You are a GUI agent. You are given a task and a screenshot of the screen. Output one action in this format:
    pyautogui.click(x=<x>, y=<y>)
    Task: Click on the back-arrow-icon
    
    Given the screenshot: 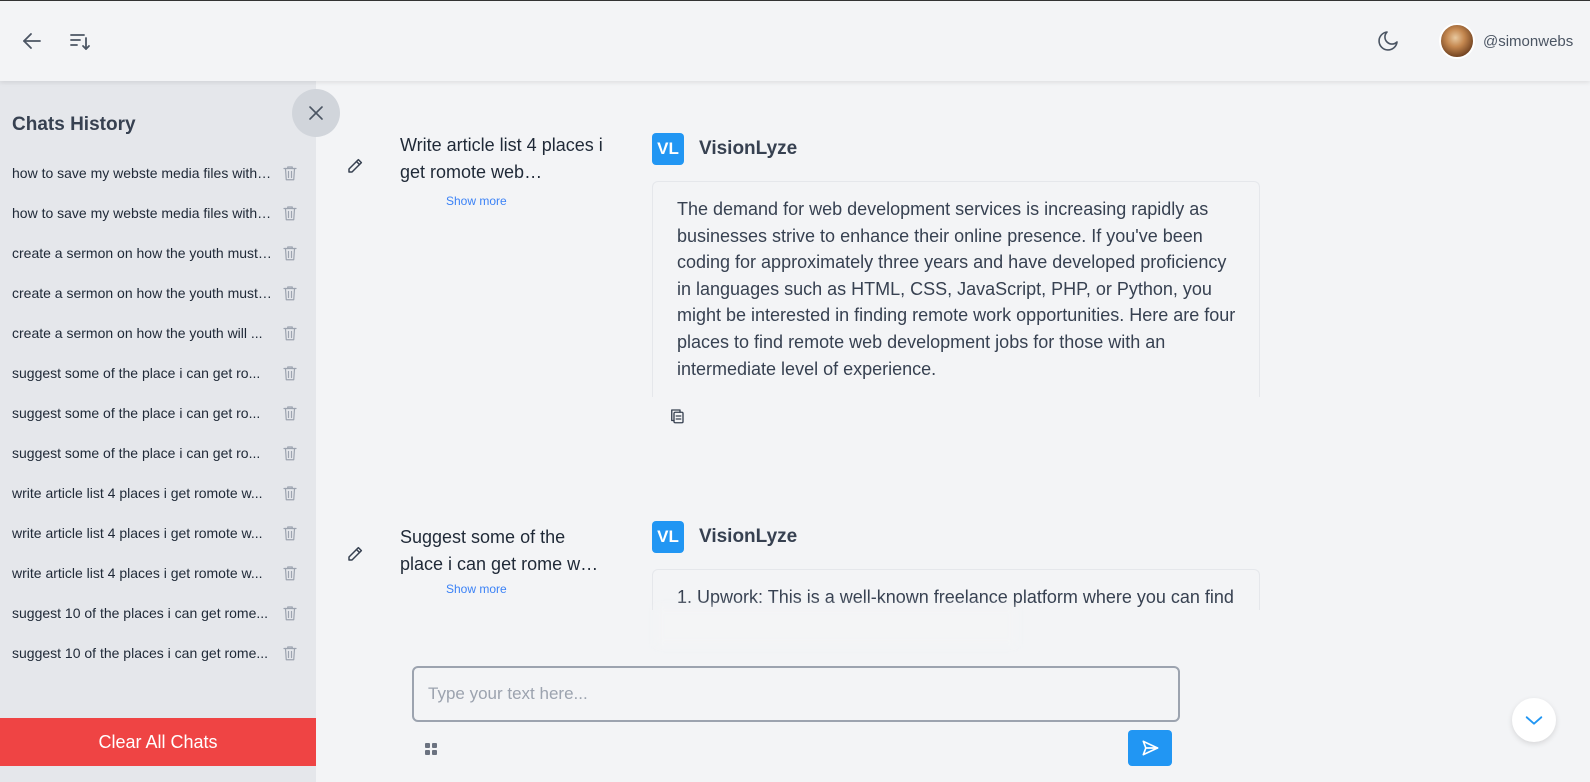 What is the action you would take?
    pyautogui.click(x=32, y=41)
    